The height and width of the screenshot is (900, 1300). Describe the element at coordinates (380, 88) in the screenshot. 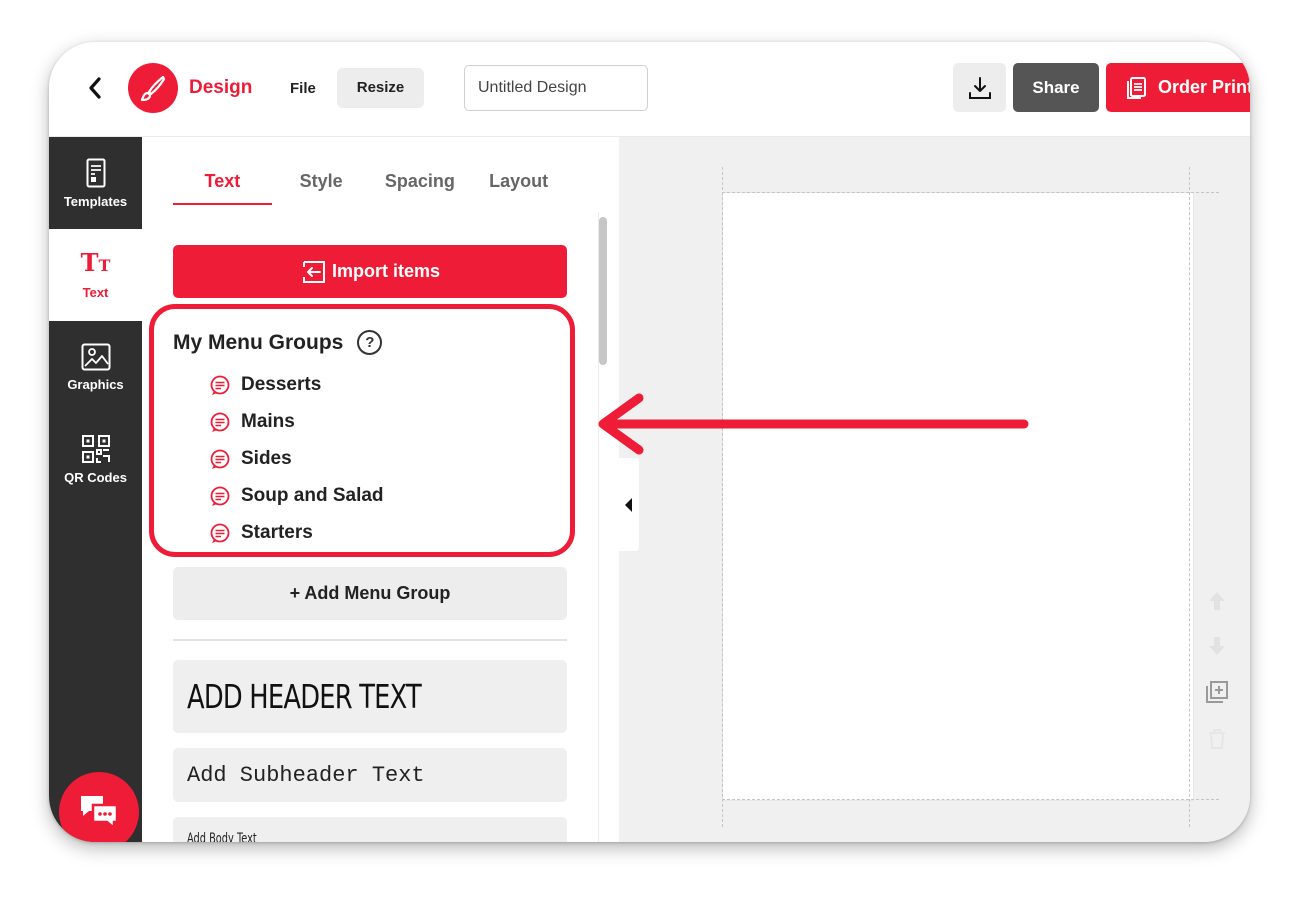

I see `resize-button: Resize` at that location.